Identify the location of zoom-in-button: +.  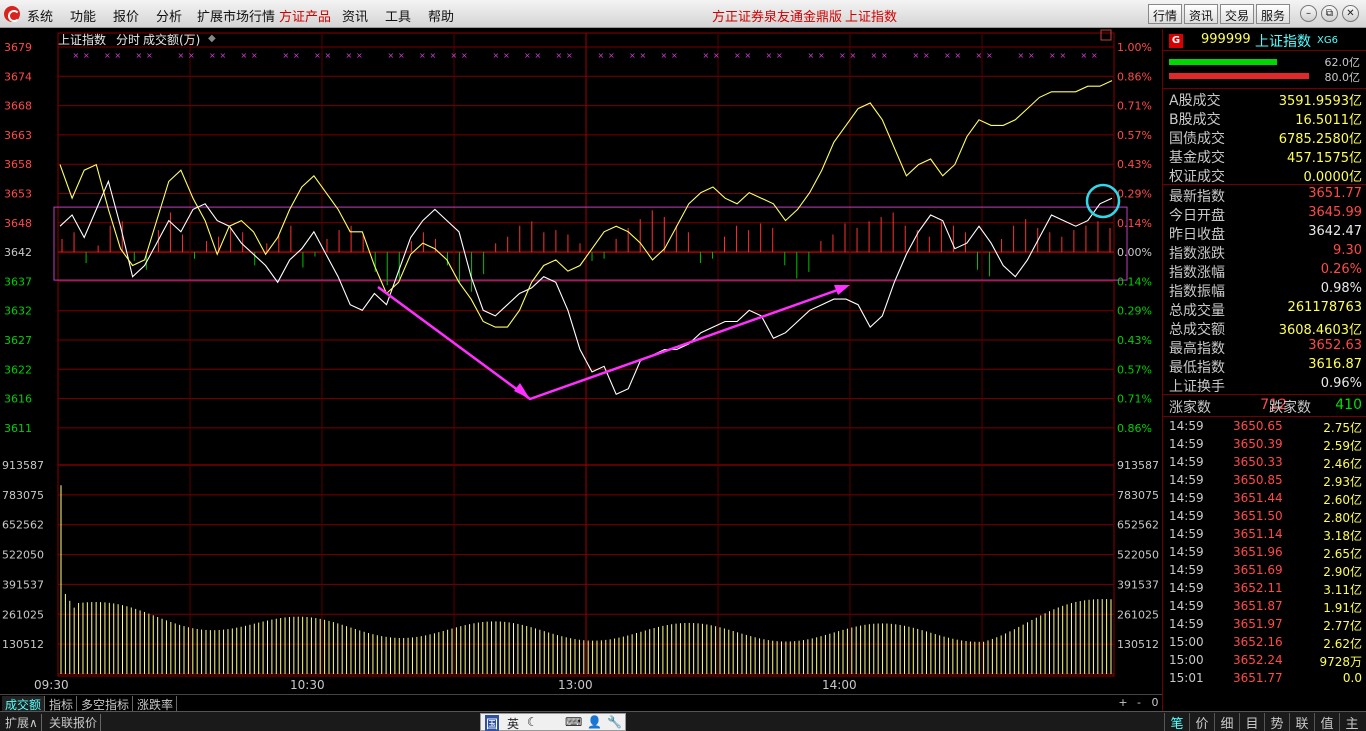
(1123, 703).